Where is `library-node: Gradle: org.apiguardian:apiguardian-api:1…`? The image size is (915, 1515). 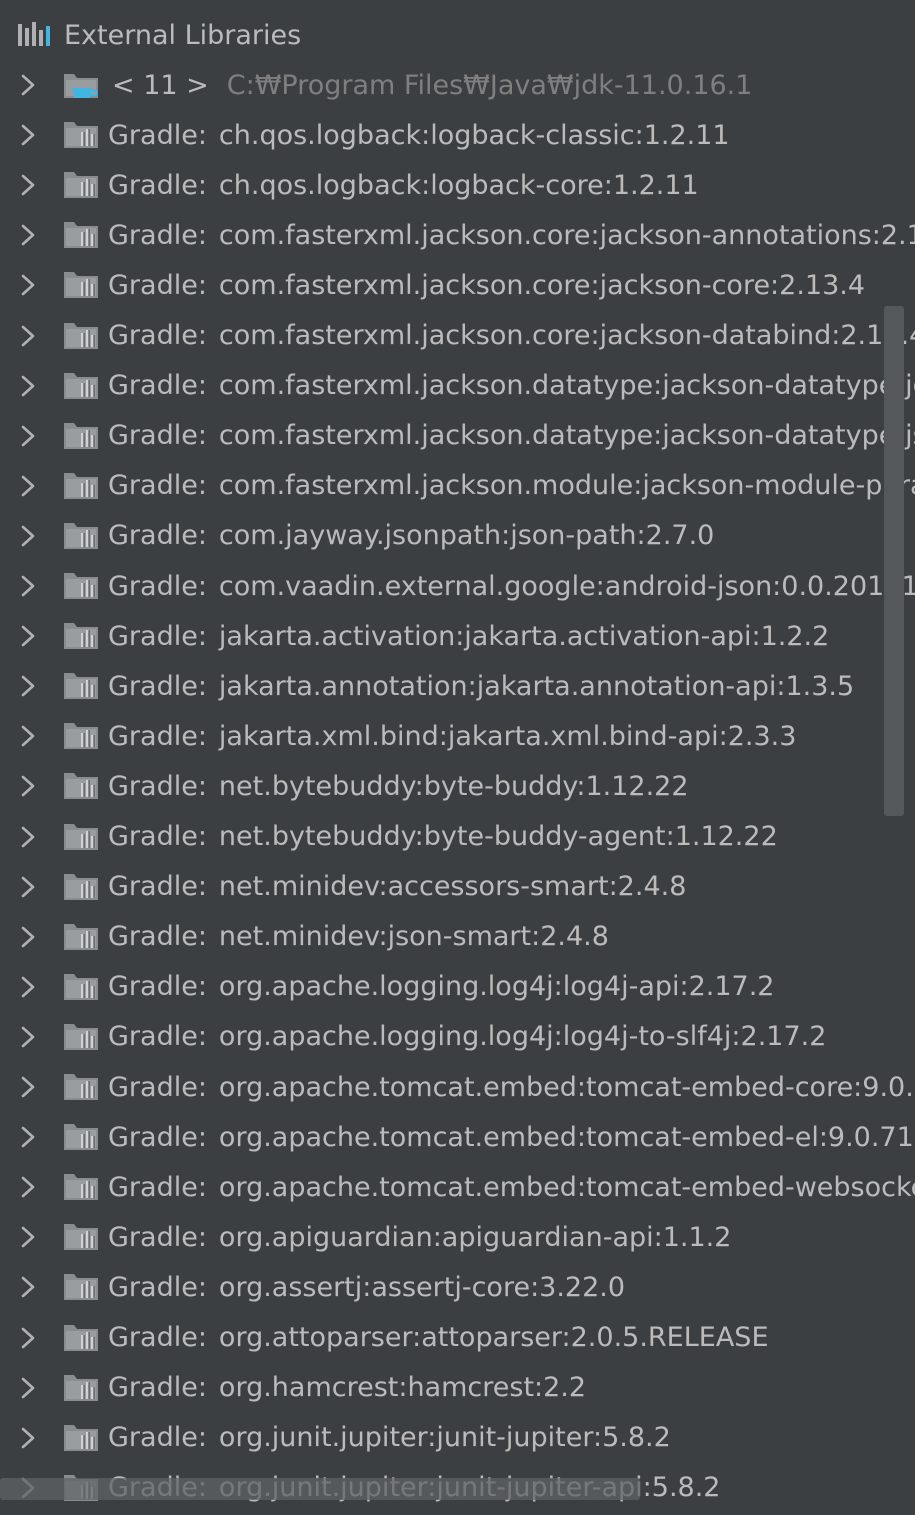
library-node: Gradle: org.apiguardian:apiguardian-api:1… is located at coordinates (457, 1237).